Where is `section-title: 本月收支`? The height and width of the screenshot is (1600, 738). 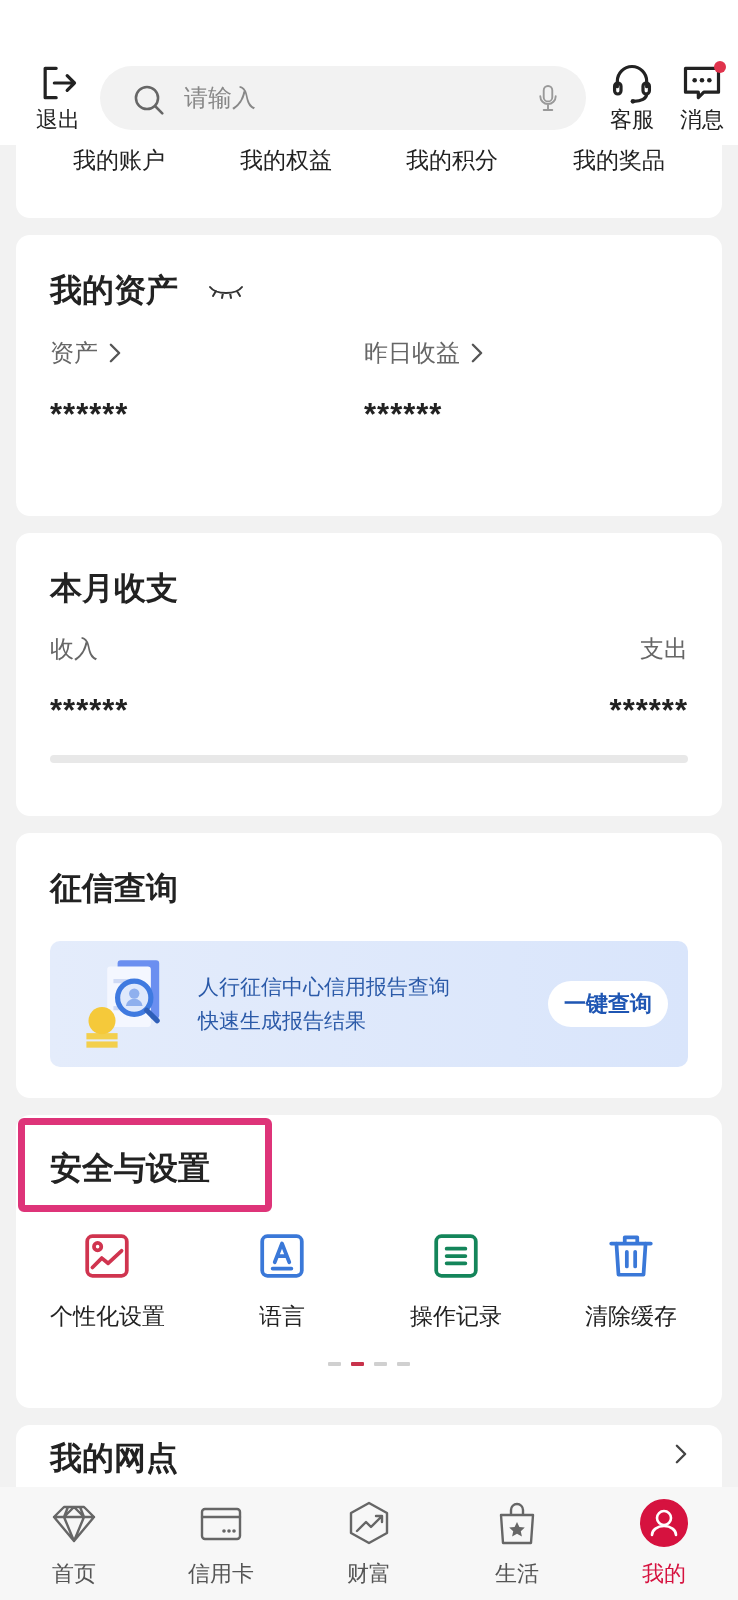
section-title: 本月收支 is located at coordinates (114, 588).